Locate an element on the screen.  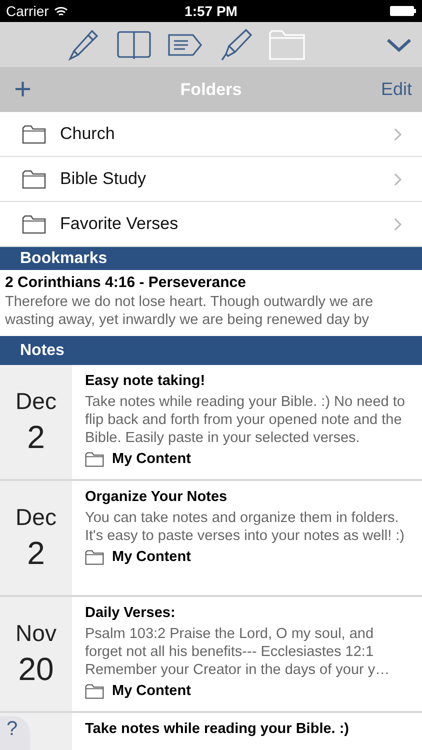
section-header: Bookmarks is located at coordinates (211, 258).